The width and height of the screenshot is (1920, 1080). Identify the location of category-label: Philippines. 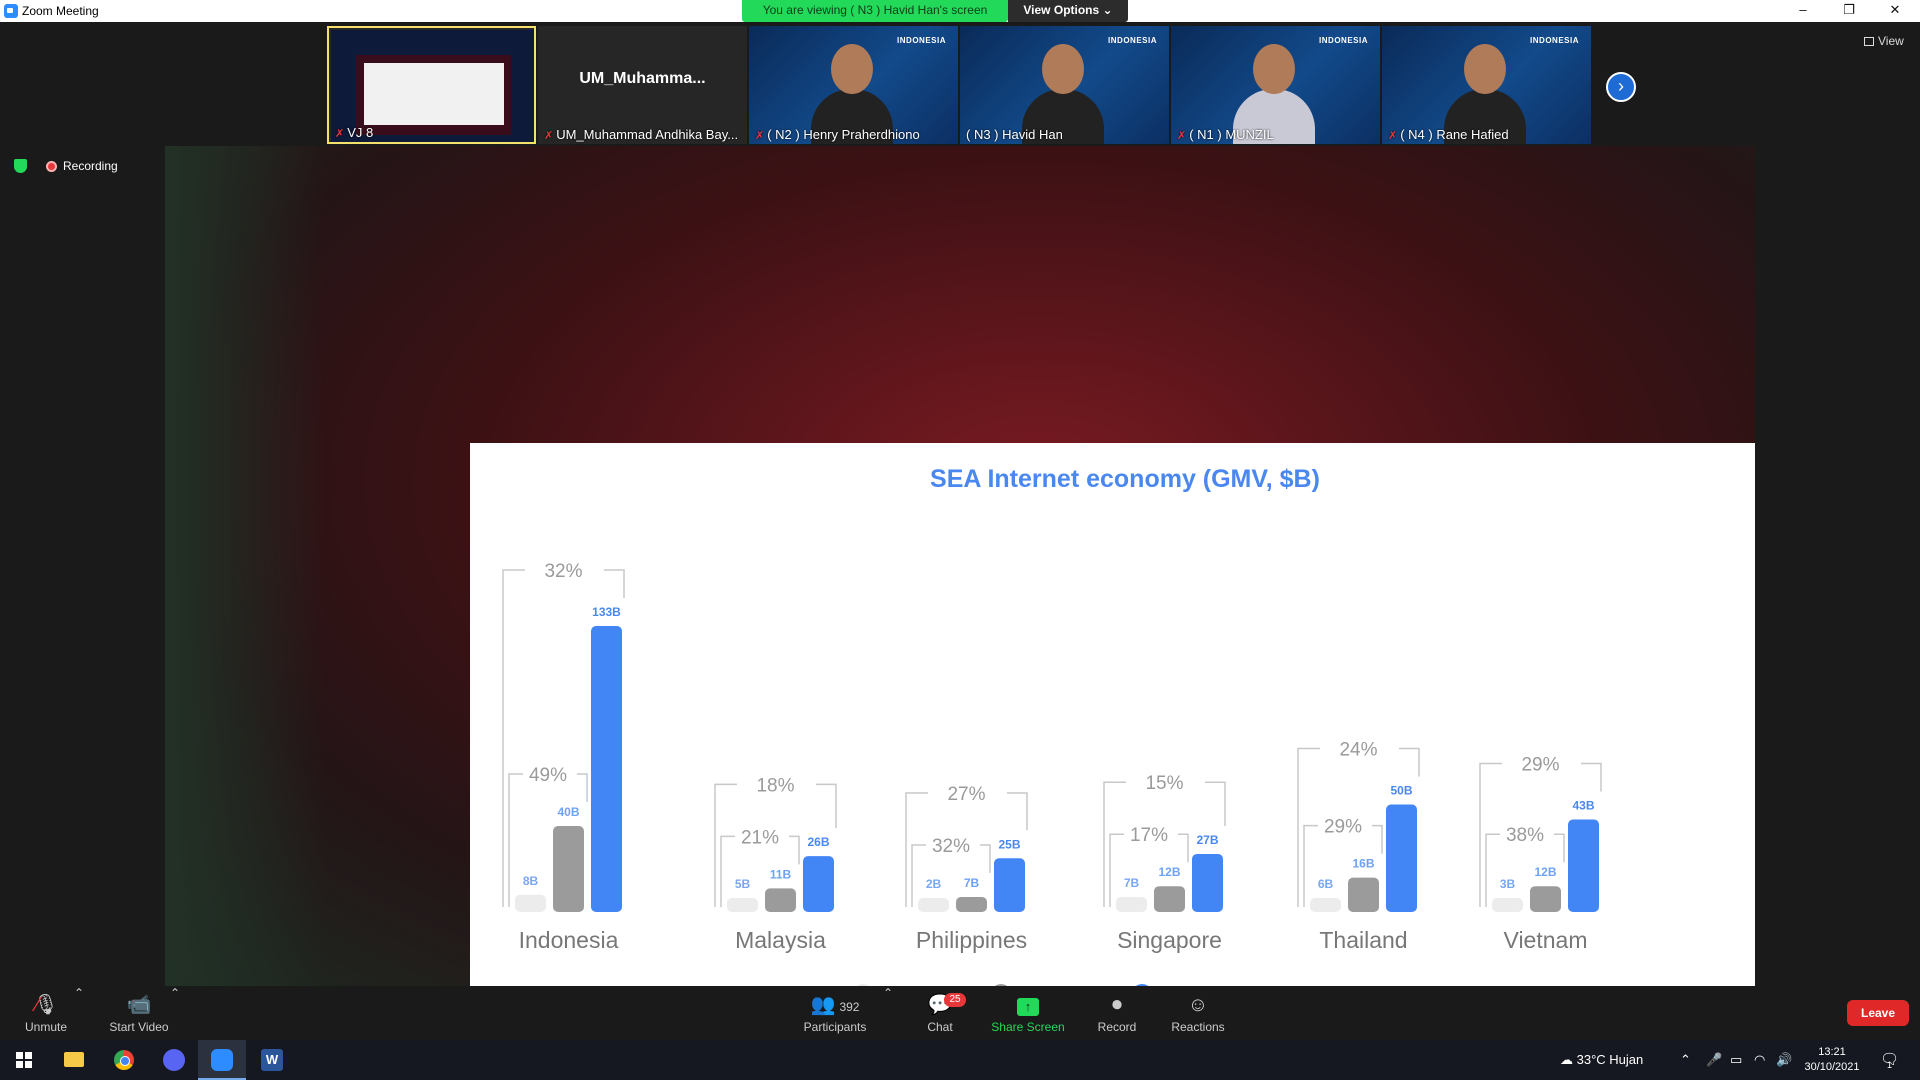
(971, 940).